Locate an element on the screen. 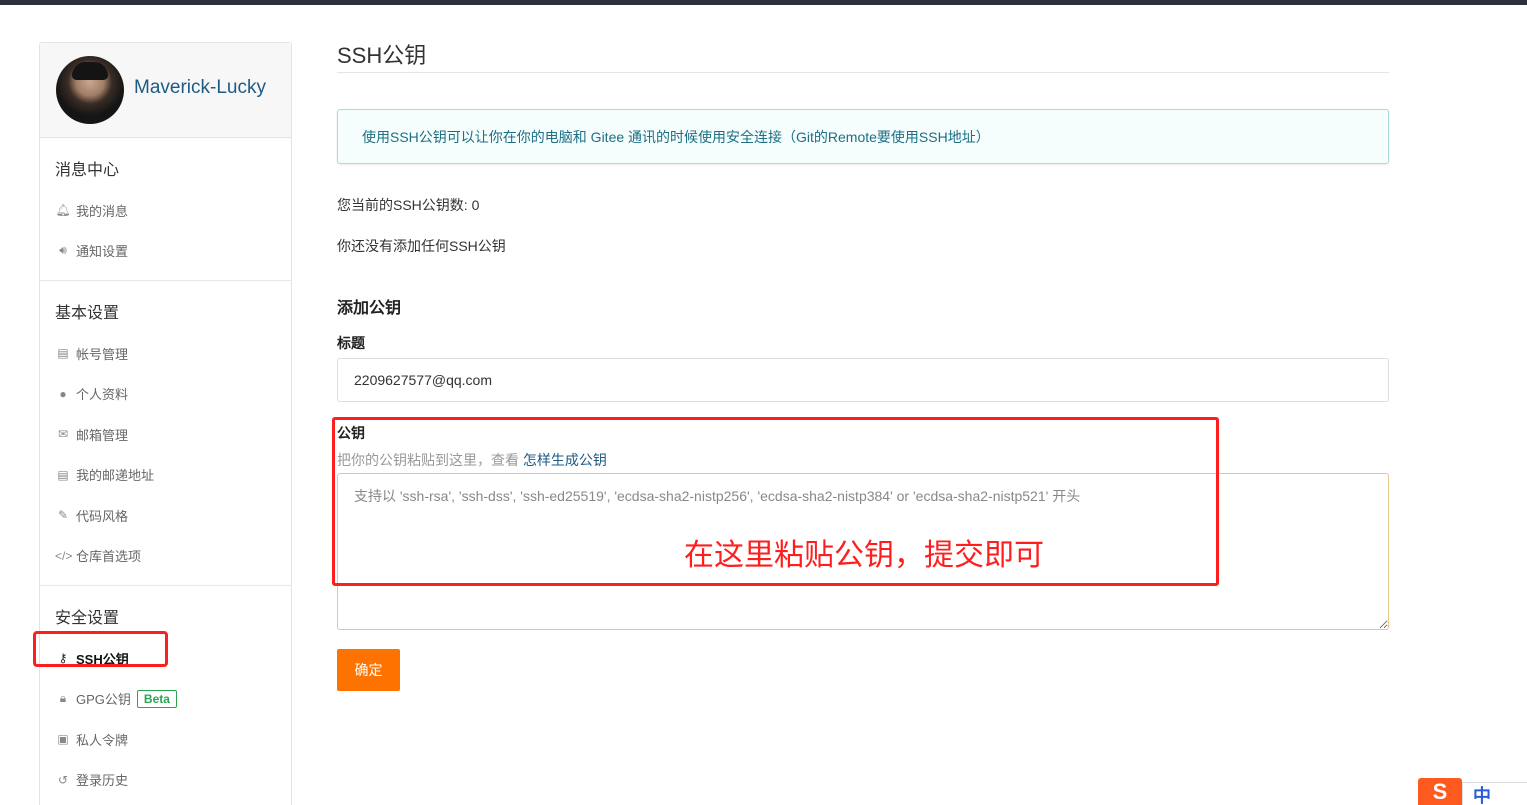  empty-state: 你还没有添加任何SSH公钥 is located at coordinates (421, 246).